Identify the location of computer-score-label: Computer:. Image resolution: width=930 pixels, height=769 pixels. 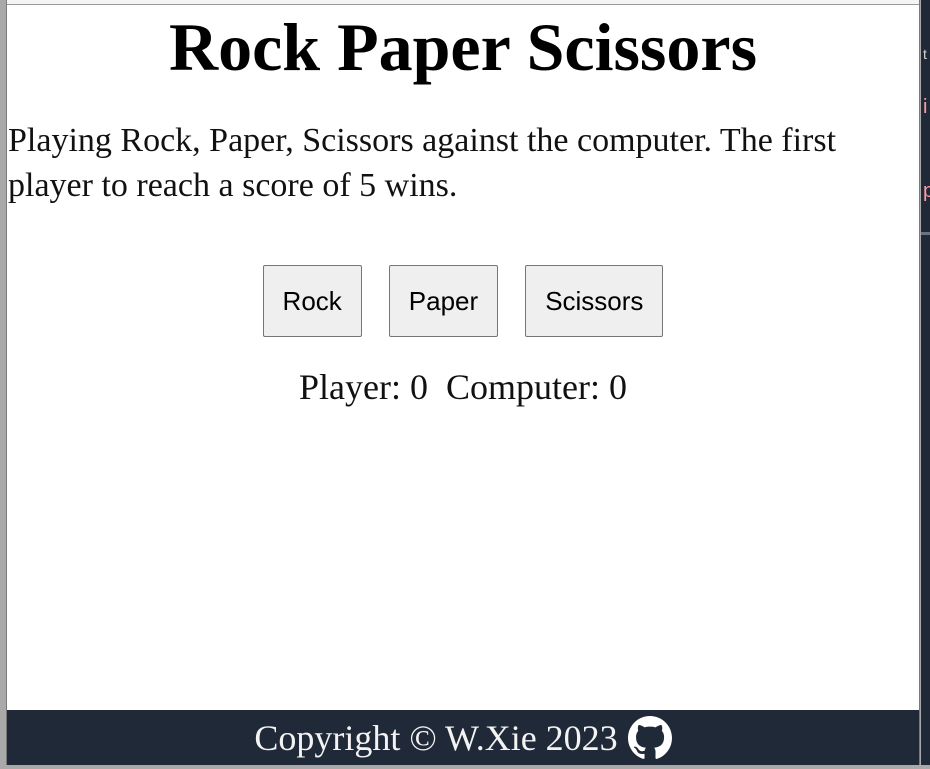
(523, 387).